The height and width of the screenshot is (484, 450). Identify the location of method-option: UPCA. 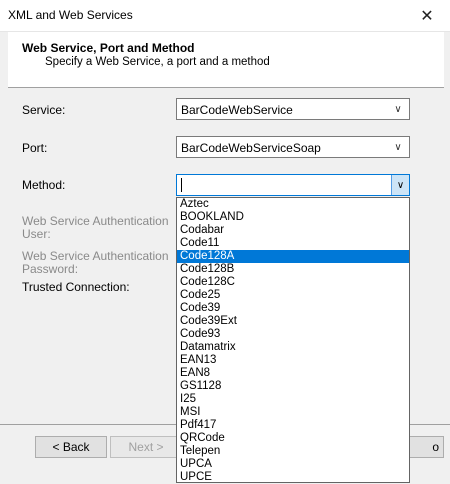
(293, 464).